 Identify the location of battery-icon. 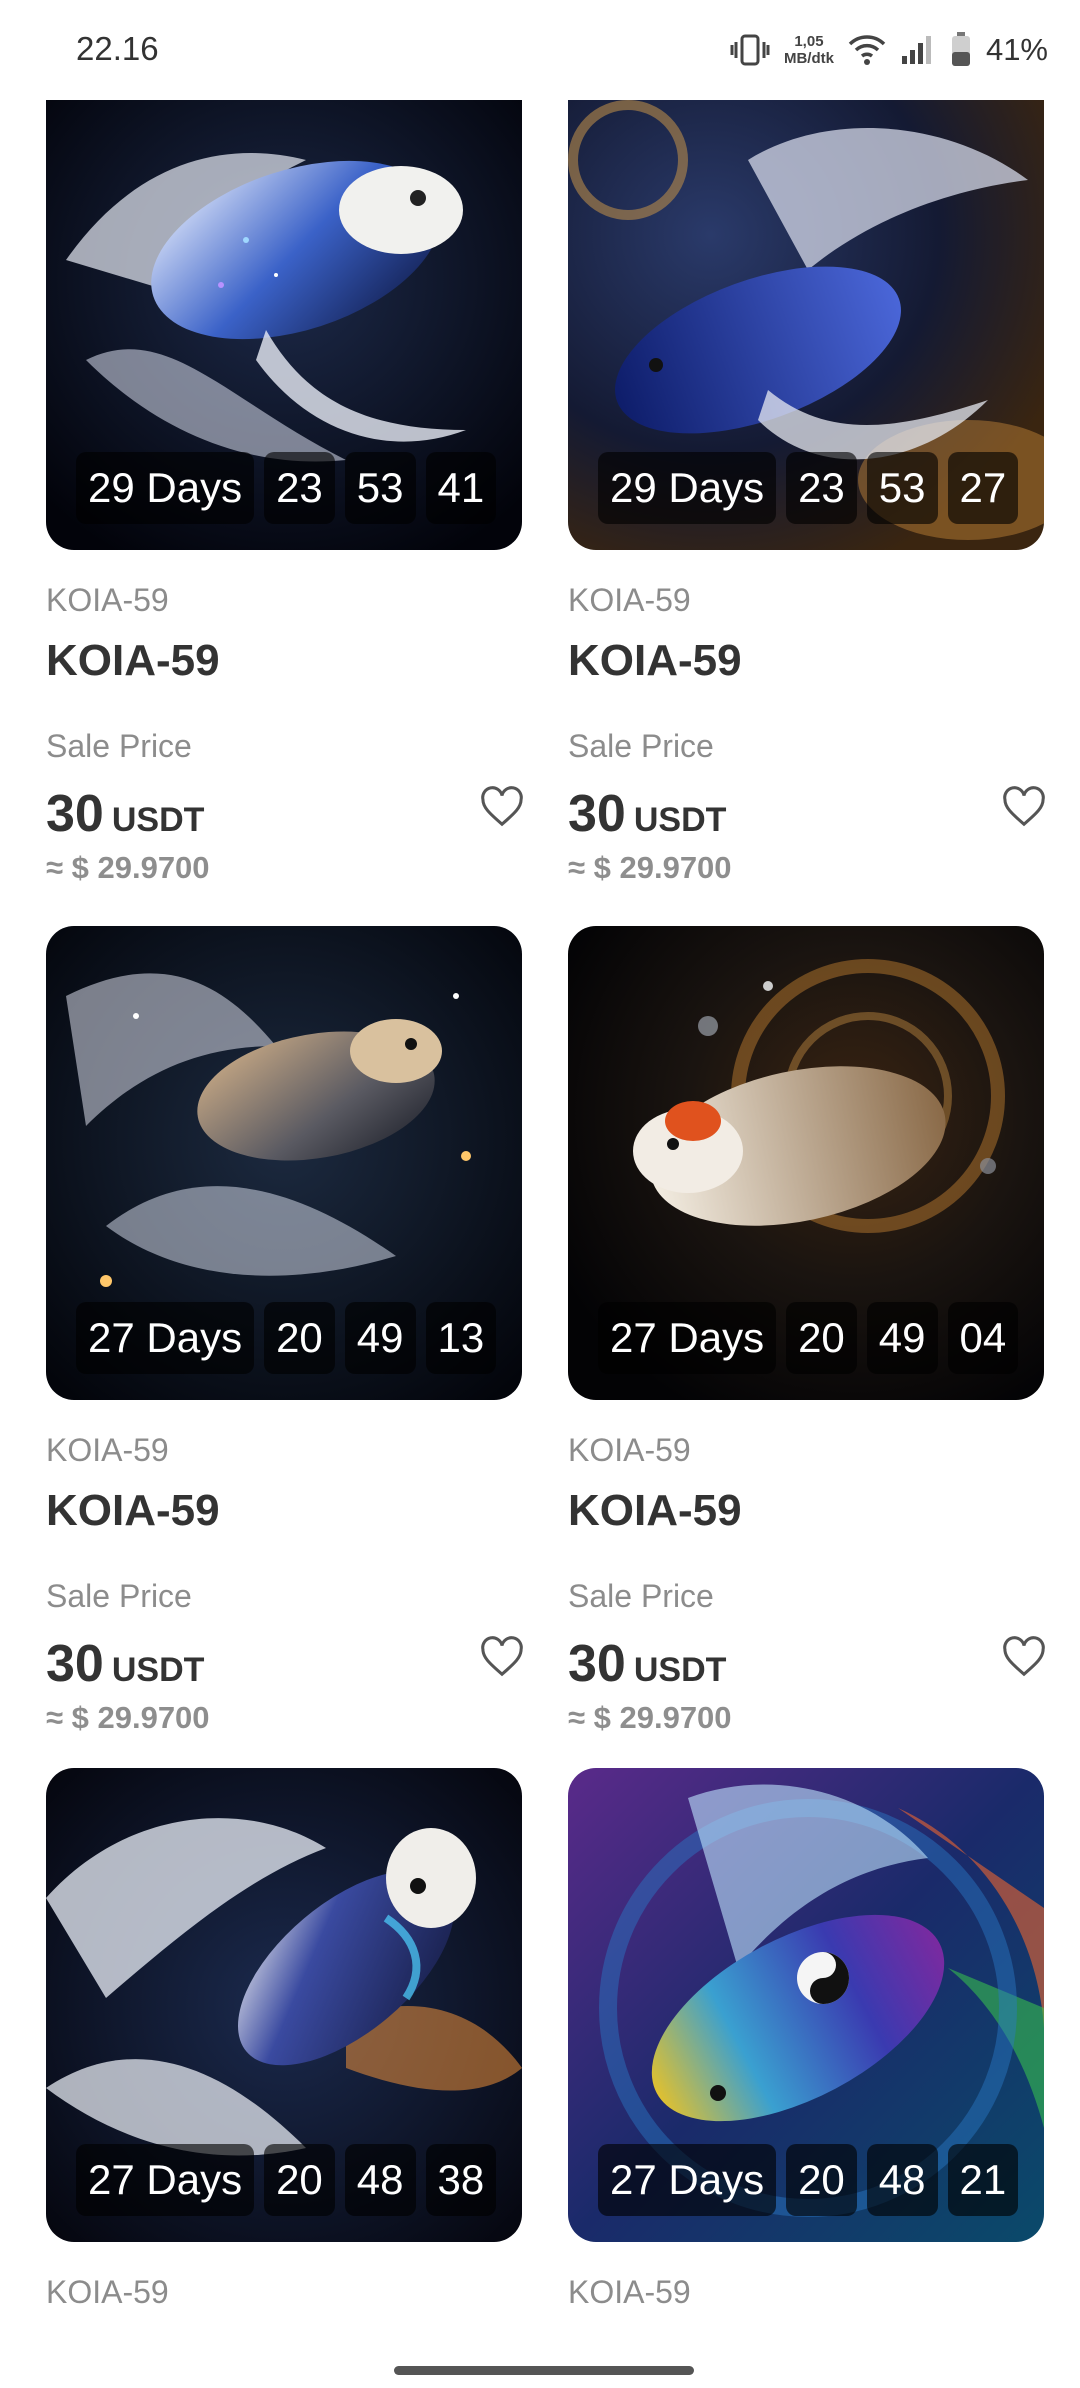
(960, 49).